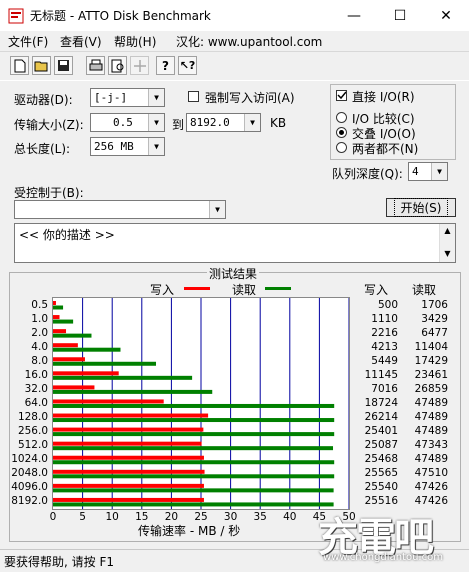  I want to click on direct-io-label: 直接 I/O(R), so click(383, 97).